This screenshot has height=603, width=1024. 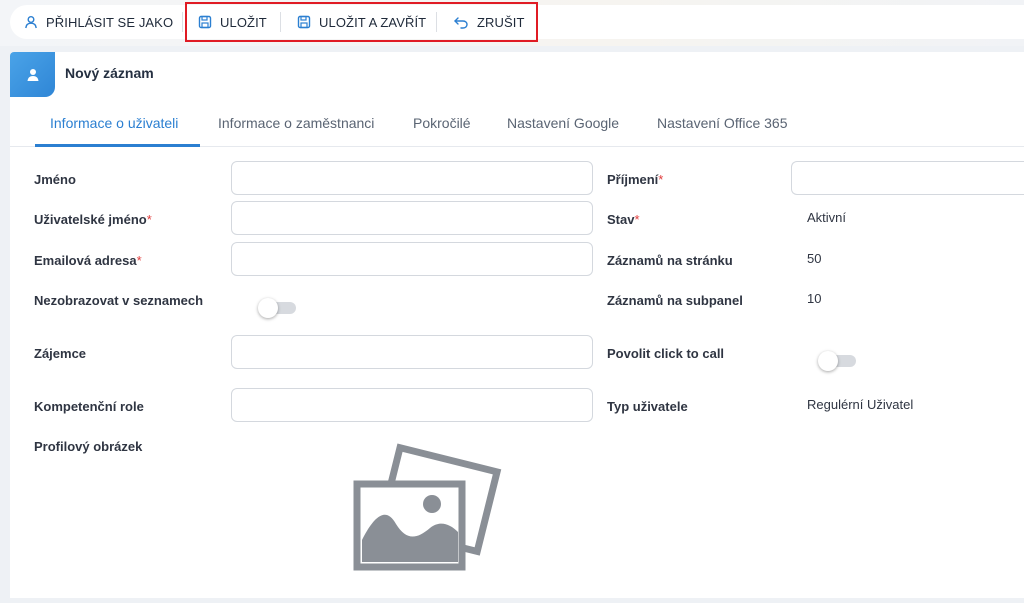 I want to click on tab-user-info: Informace o uživateli, so click(x=114, y=127).